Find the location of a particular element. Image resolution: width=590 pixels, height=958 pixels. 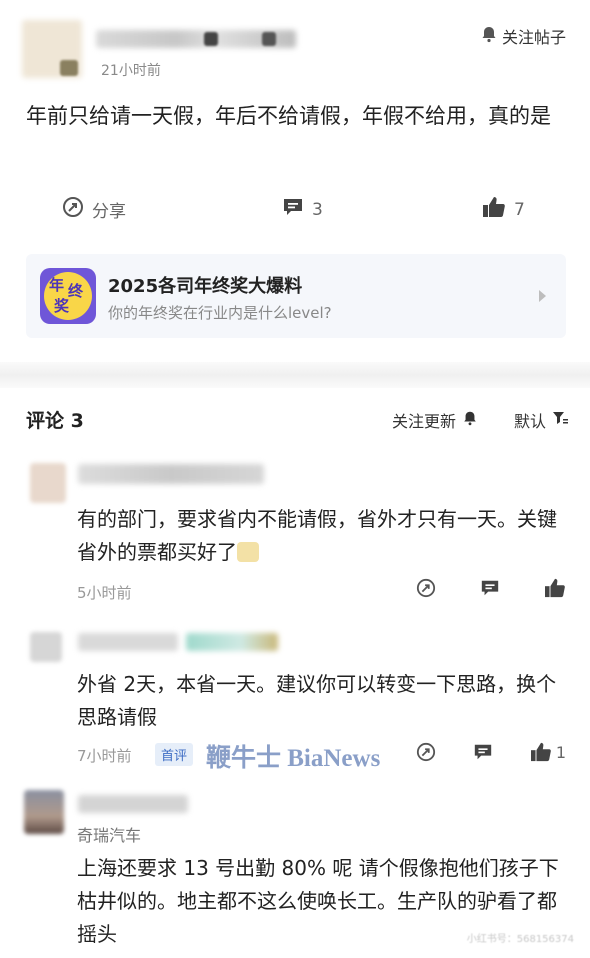

follow-updates-button: 关注更新 is located at coordinates (435, 420).